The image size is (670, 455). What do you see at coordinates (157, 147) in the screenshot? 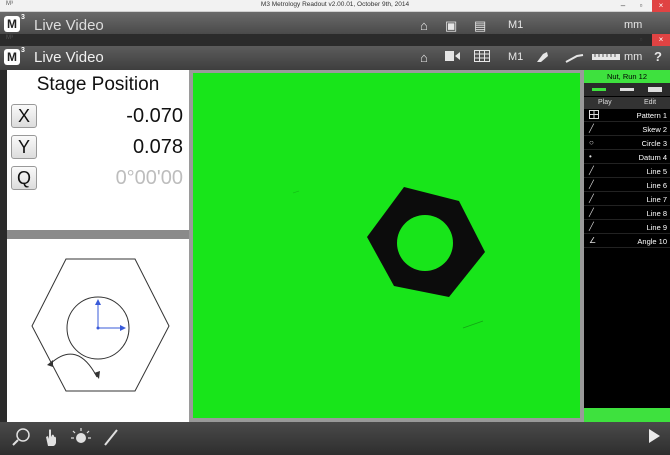
I see `y-axis-value: 0.078` at bounding box center [157, 147].